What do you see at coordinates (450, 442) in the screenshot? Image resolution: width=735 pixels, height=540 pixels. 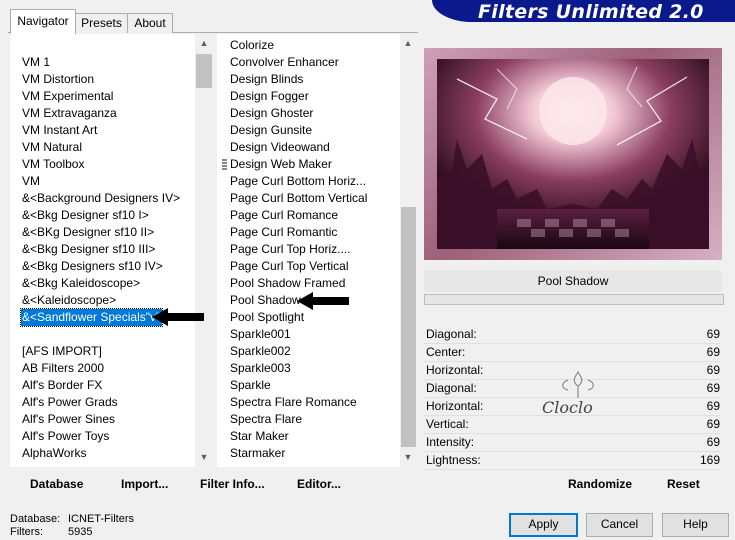 I see `parameter-label: Intensity:` at bounding box center [450, 442].